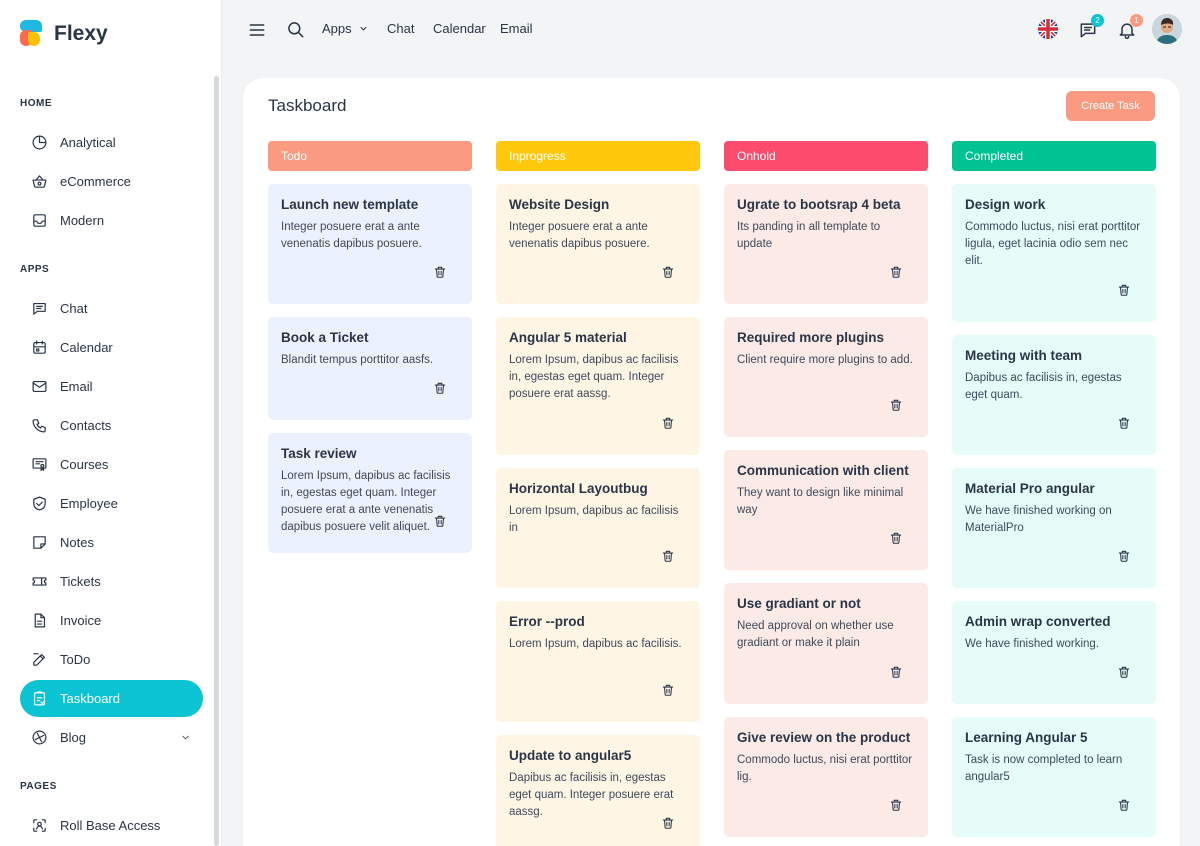 This screenshot has height=846, width=1200. I want to click on sidebar-scrollbar, so click(216, 461).